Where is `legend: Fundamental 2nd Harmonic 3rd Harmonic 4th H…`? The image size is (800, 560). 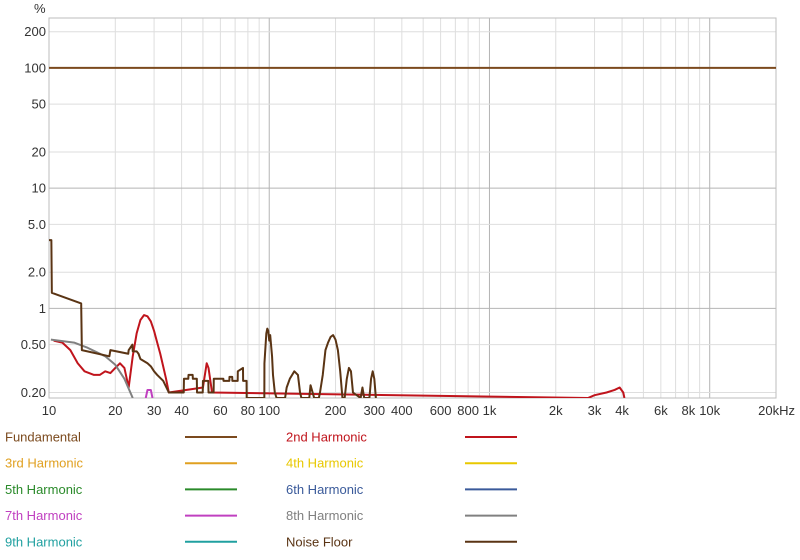 legend: Fundamental 2nd Harmonic 3rd Harmonic 4th H… is located at coordinates (261, 489).